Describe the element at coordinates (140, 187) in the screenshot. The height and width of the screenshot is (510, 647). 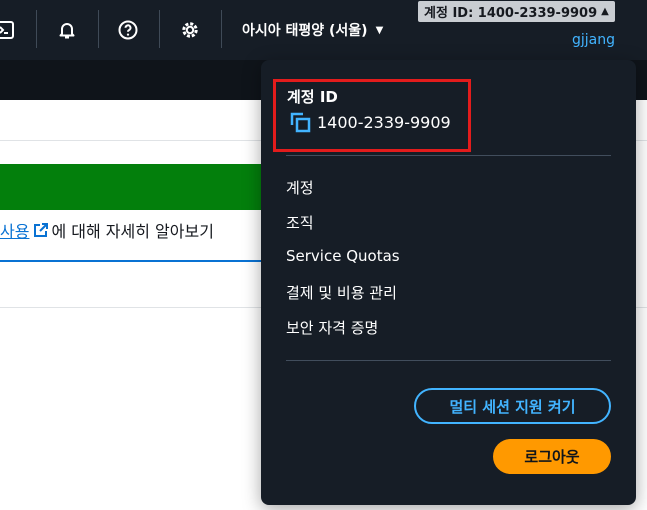
I see `success-flash-banner` at that location.